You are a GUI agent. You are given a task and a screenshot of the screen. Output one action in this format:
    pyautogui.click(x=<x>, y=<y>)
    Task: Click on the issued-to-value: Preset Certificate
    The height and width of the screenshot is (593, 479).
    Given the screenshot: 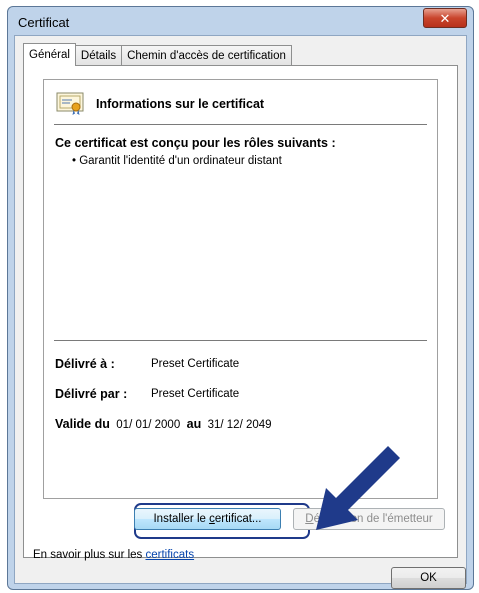 What is the action you would take?
    pyautogui.click(x=195, y=364)
    